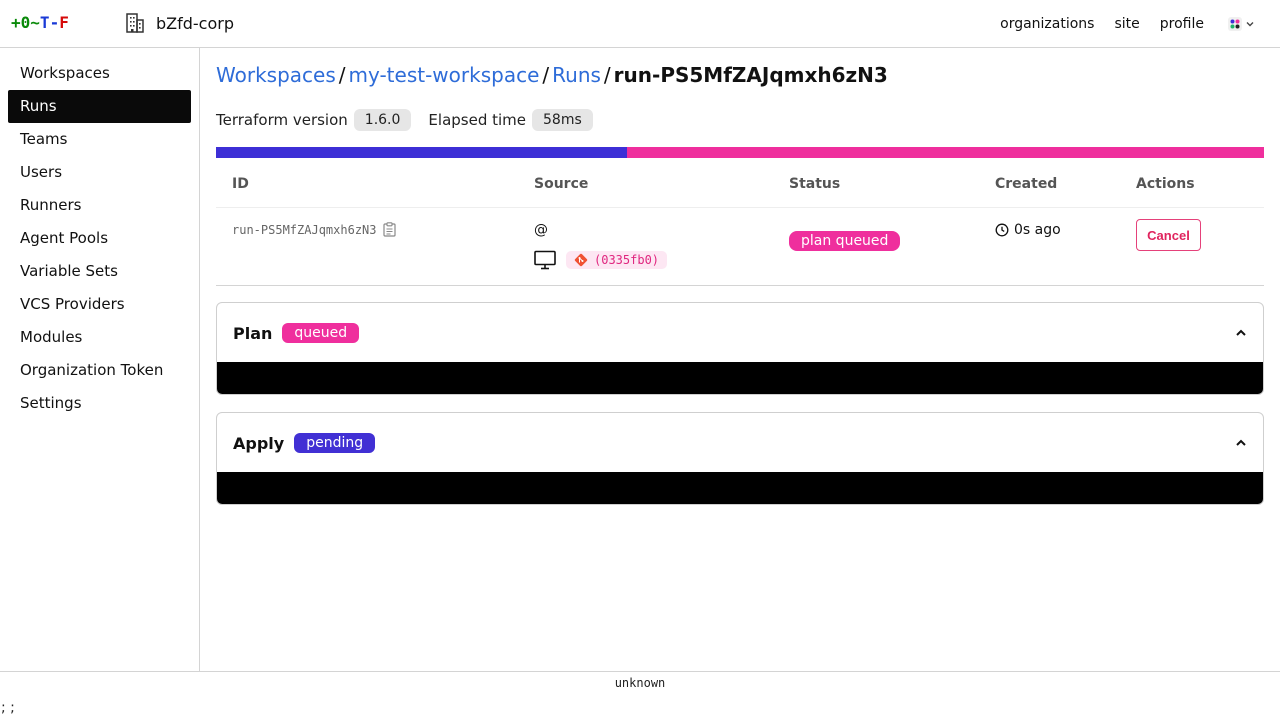 The image size is (1280, 720). I want to click on run-id-cell: run-PS5MfZAJqmxh6zN3, so click(314, 229).